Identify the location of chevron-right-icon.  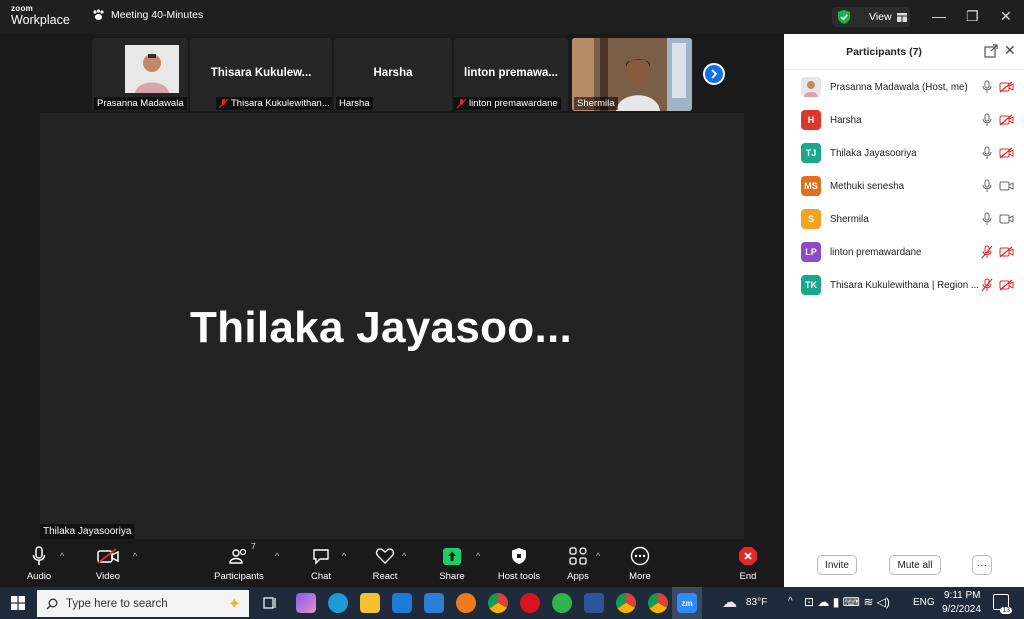
(714, 74).